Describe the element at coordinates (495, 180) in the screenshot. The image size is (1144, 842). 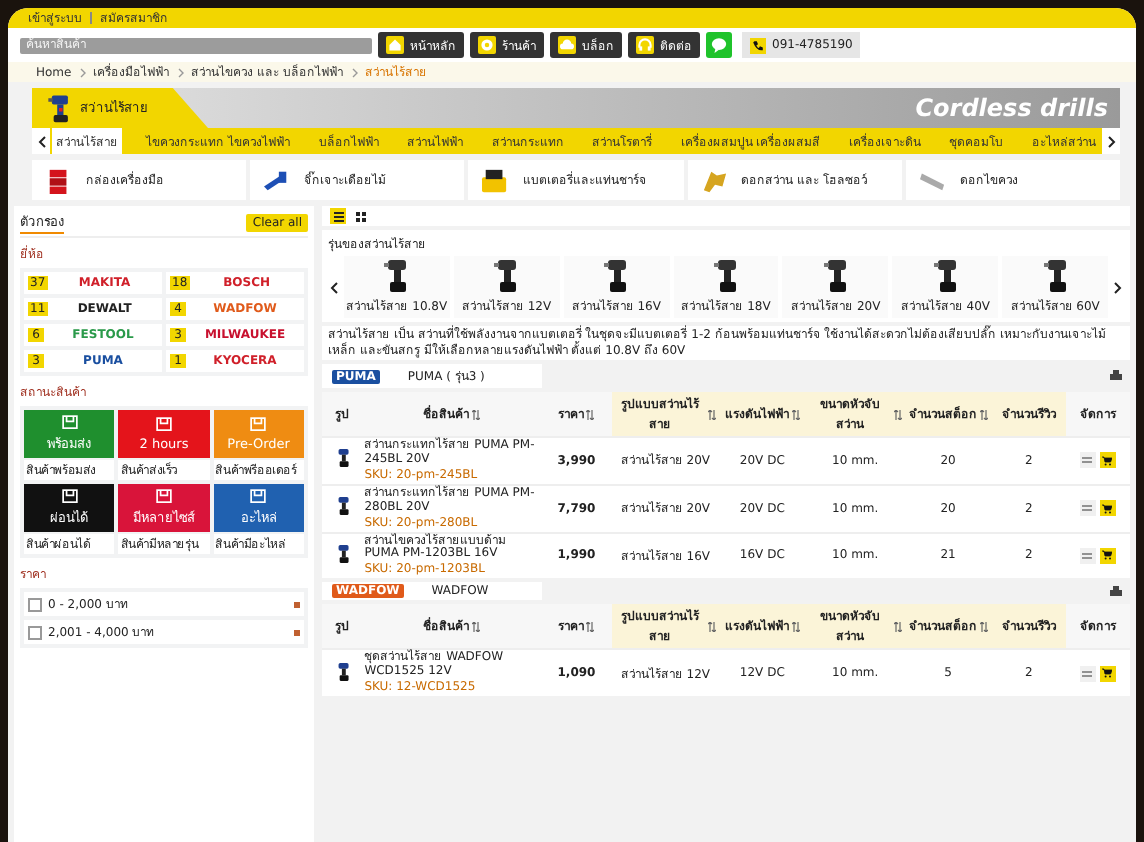
I see `battery-icon` at that location.